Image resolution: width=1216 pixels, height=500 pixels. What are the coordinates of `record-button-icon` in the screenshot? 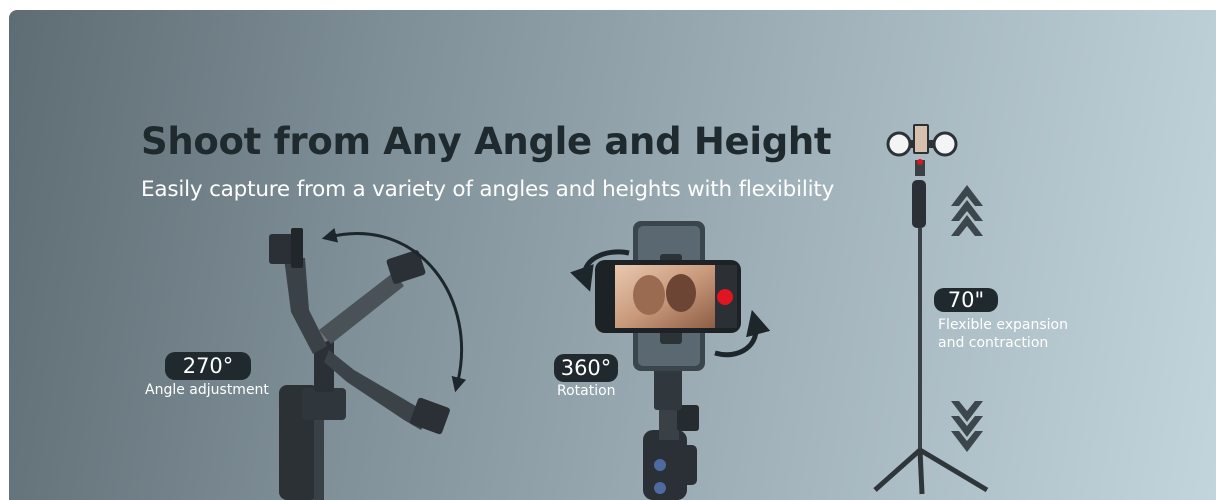 It's located at (725, 297).